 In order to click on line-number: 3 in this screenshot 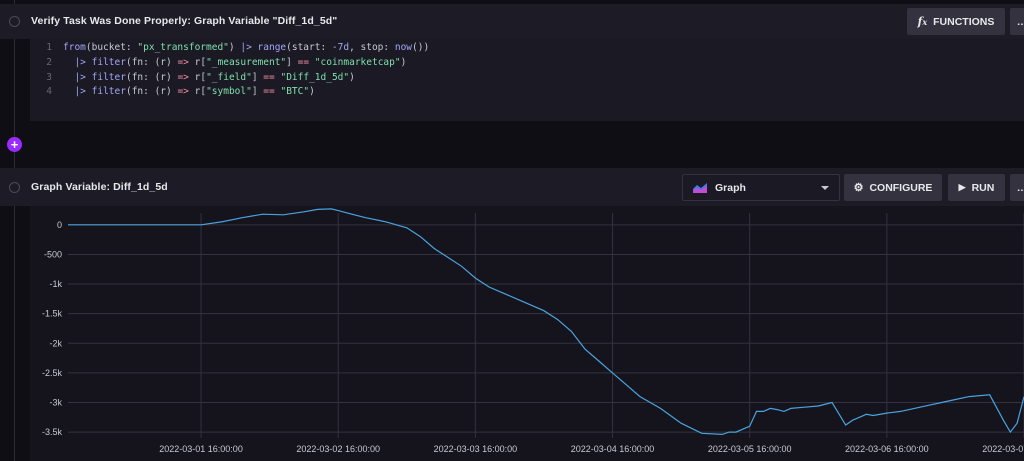, I will do `click(49, 77)`.